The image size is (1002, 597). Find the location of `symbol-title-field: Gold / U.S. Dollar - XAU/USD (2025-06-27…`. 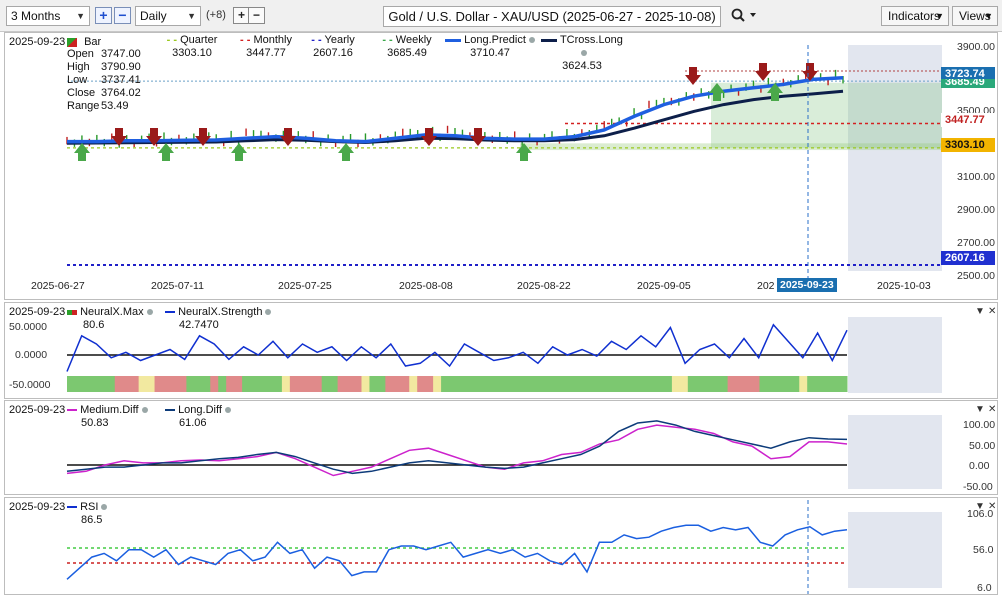

symbol-title-field: Gold / U.S. Dollar - XAU/USD (2025-06-27… is located at coordinates (552, 16).